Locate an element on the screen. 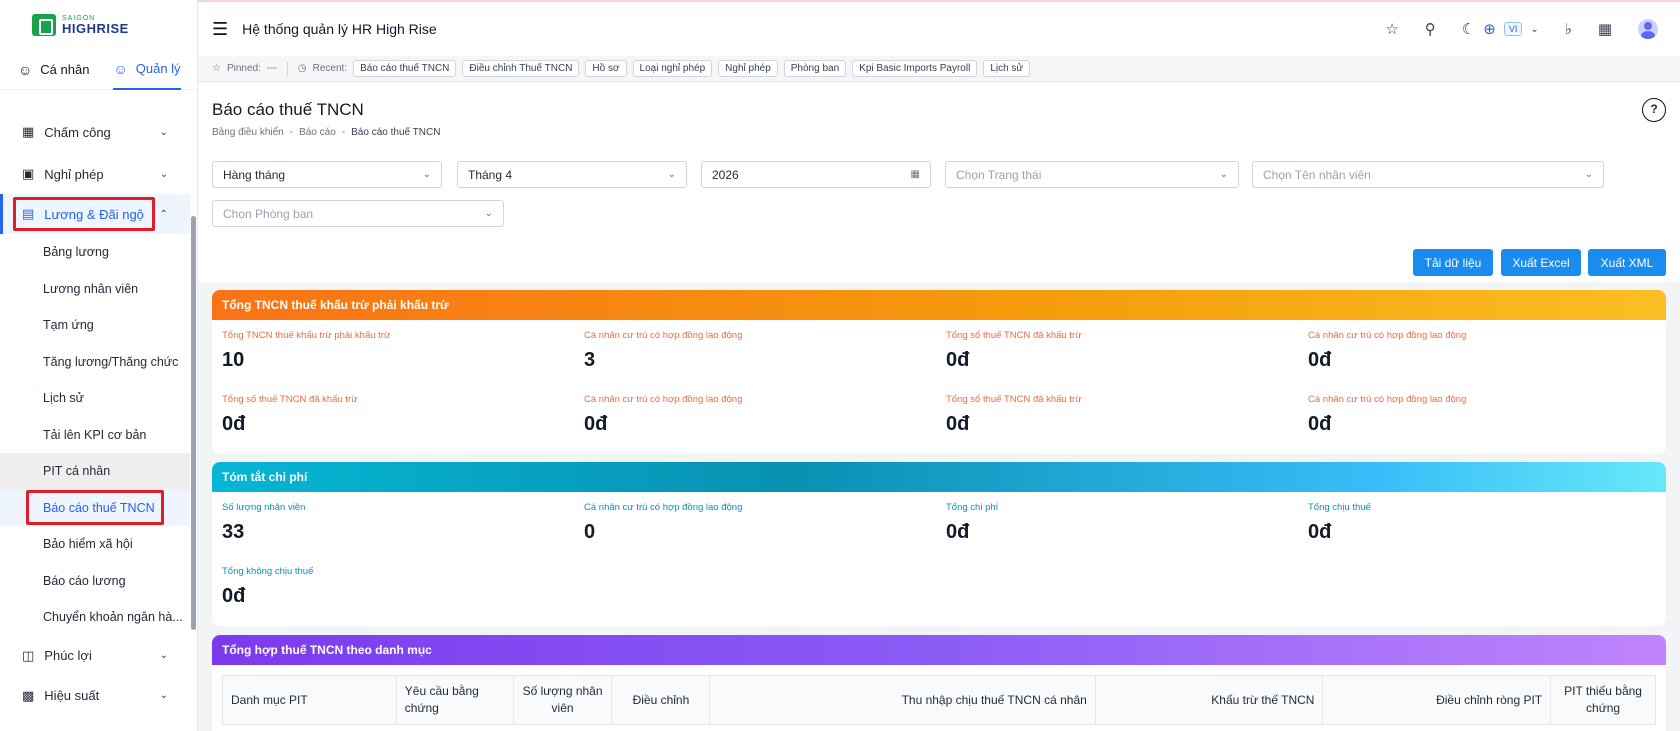 This screenshot has height=731, width=1680. column-header: Điều chỉnh is located at coordinates (661, 700).